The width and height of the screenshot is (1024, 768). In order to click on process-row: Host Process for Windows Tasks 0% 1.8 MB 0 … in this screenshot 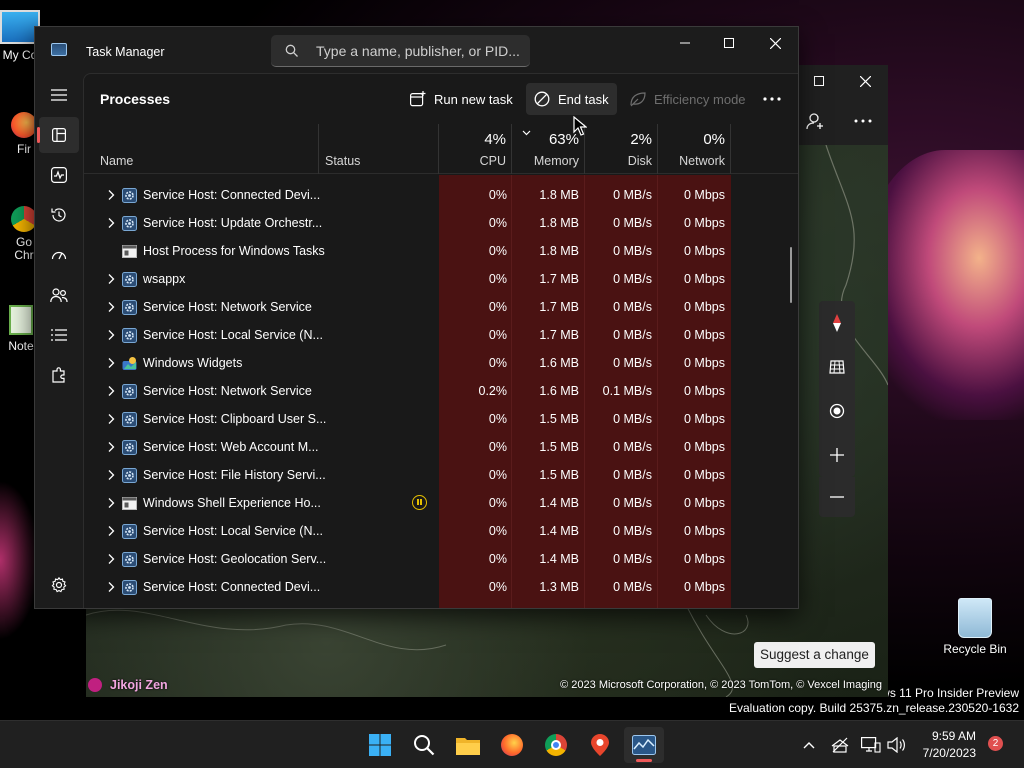, I will do `click(441, 251)`.